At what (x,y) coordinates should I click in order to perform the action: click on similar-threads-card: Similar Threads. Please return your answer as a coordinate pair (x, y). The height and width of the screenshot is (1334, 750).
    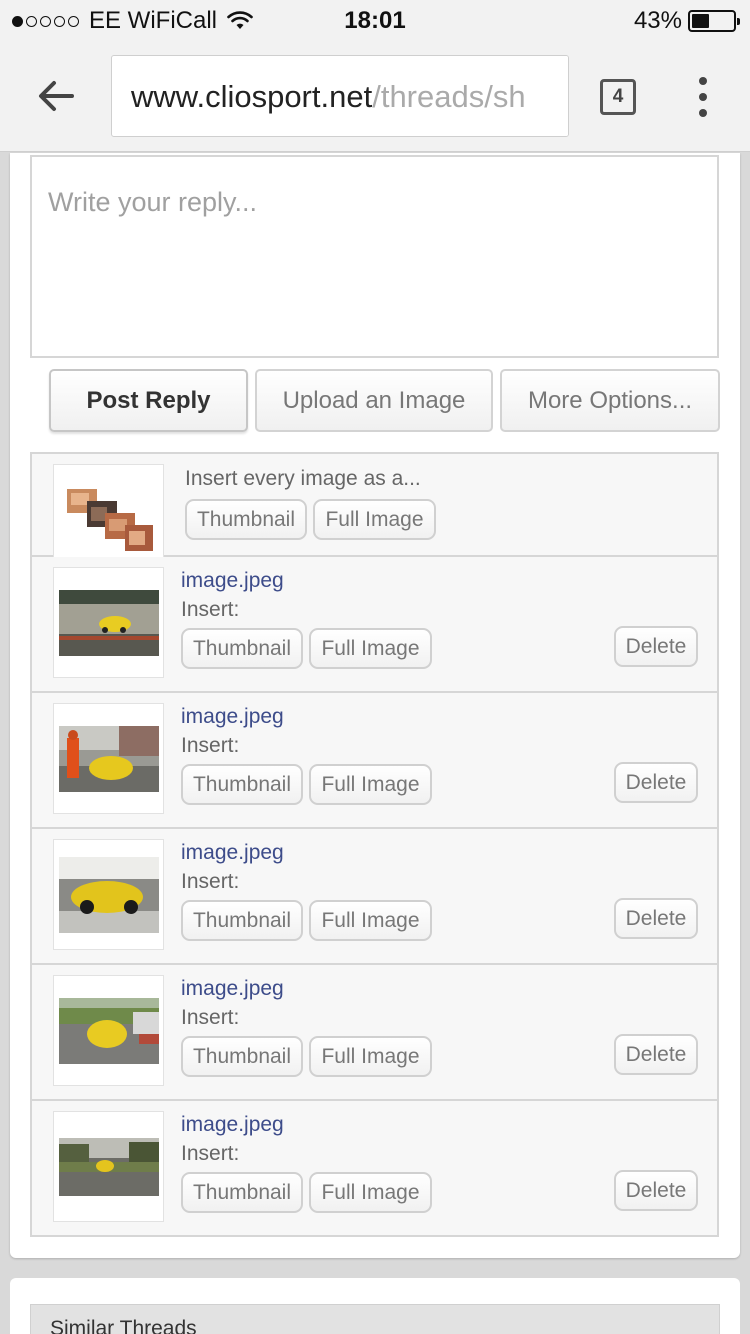
    Looking at the image, I should click on (375, 1306).